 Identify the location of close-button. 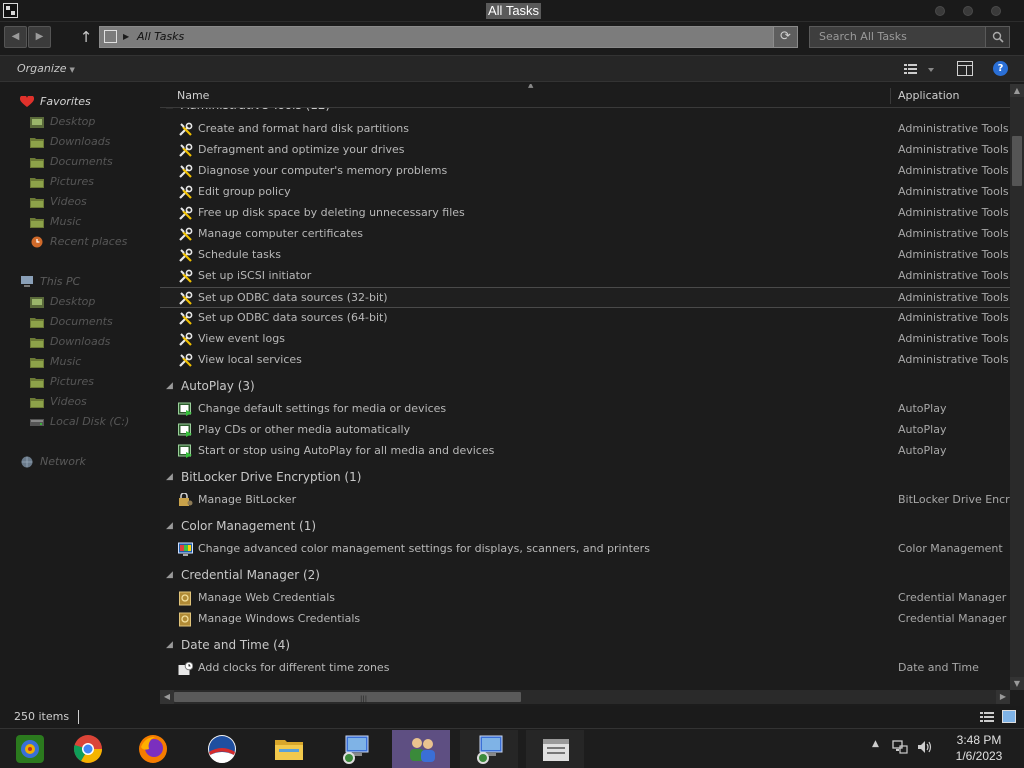
(996, 11).